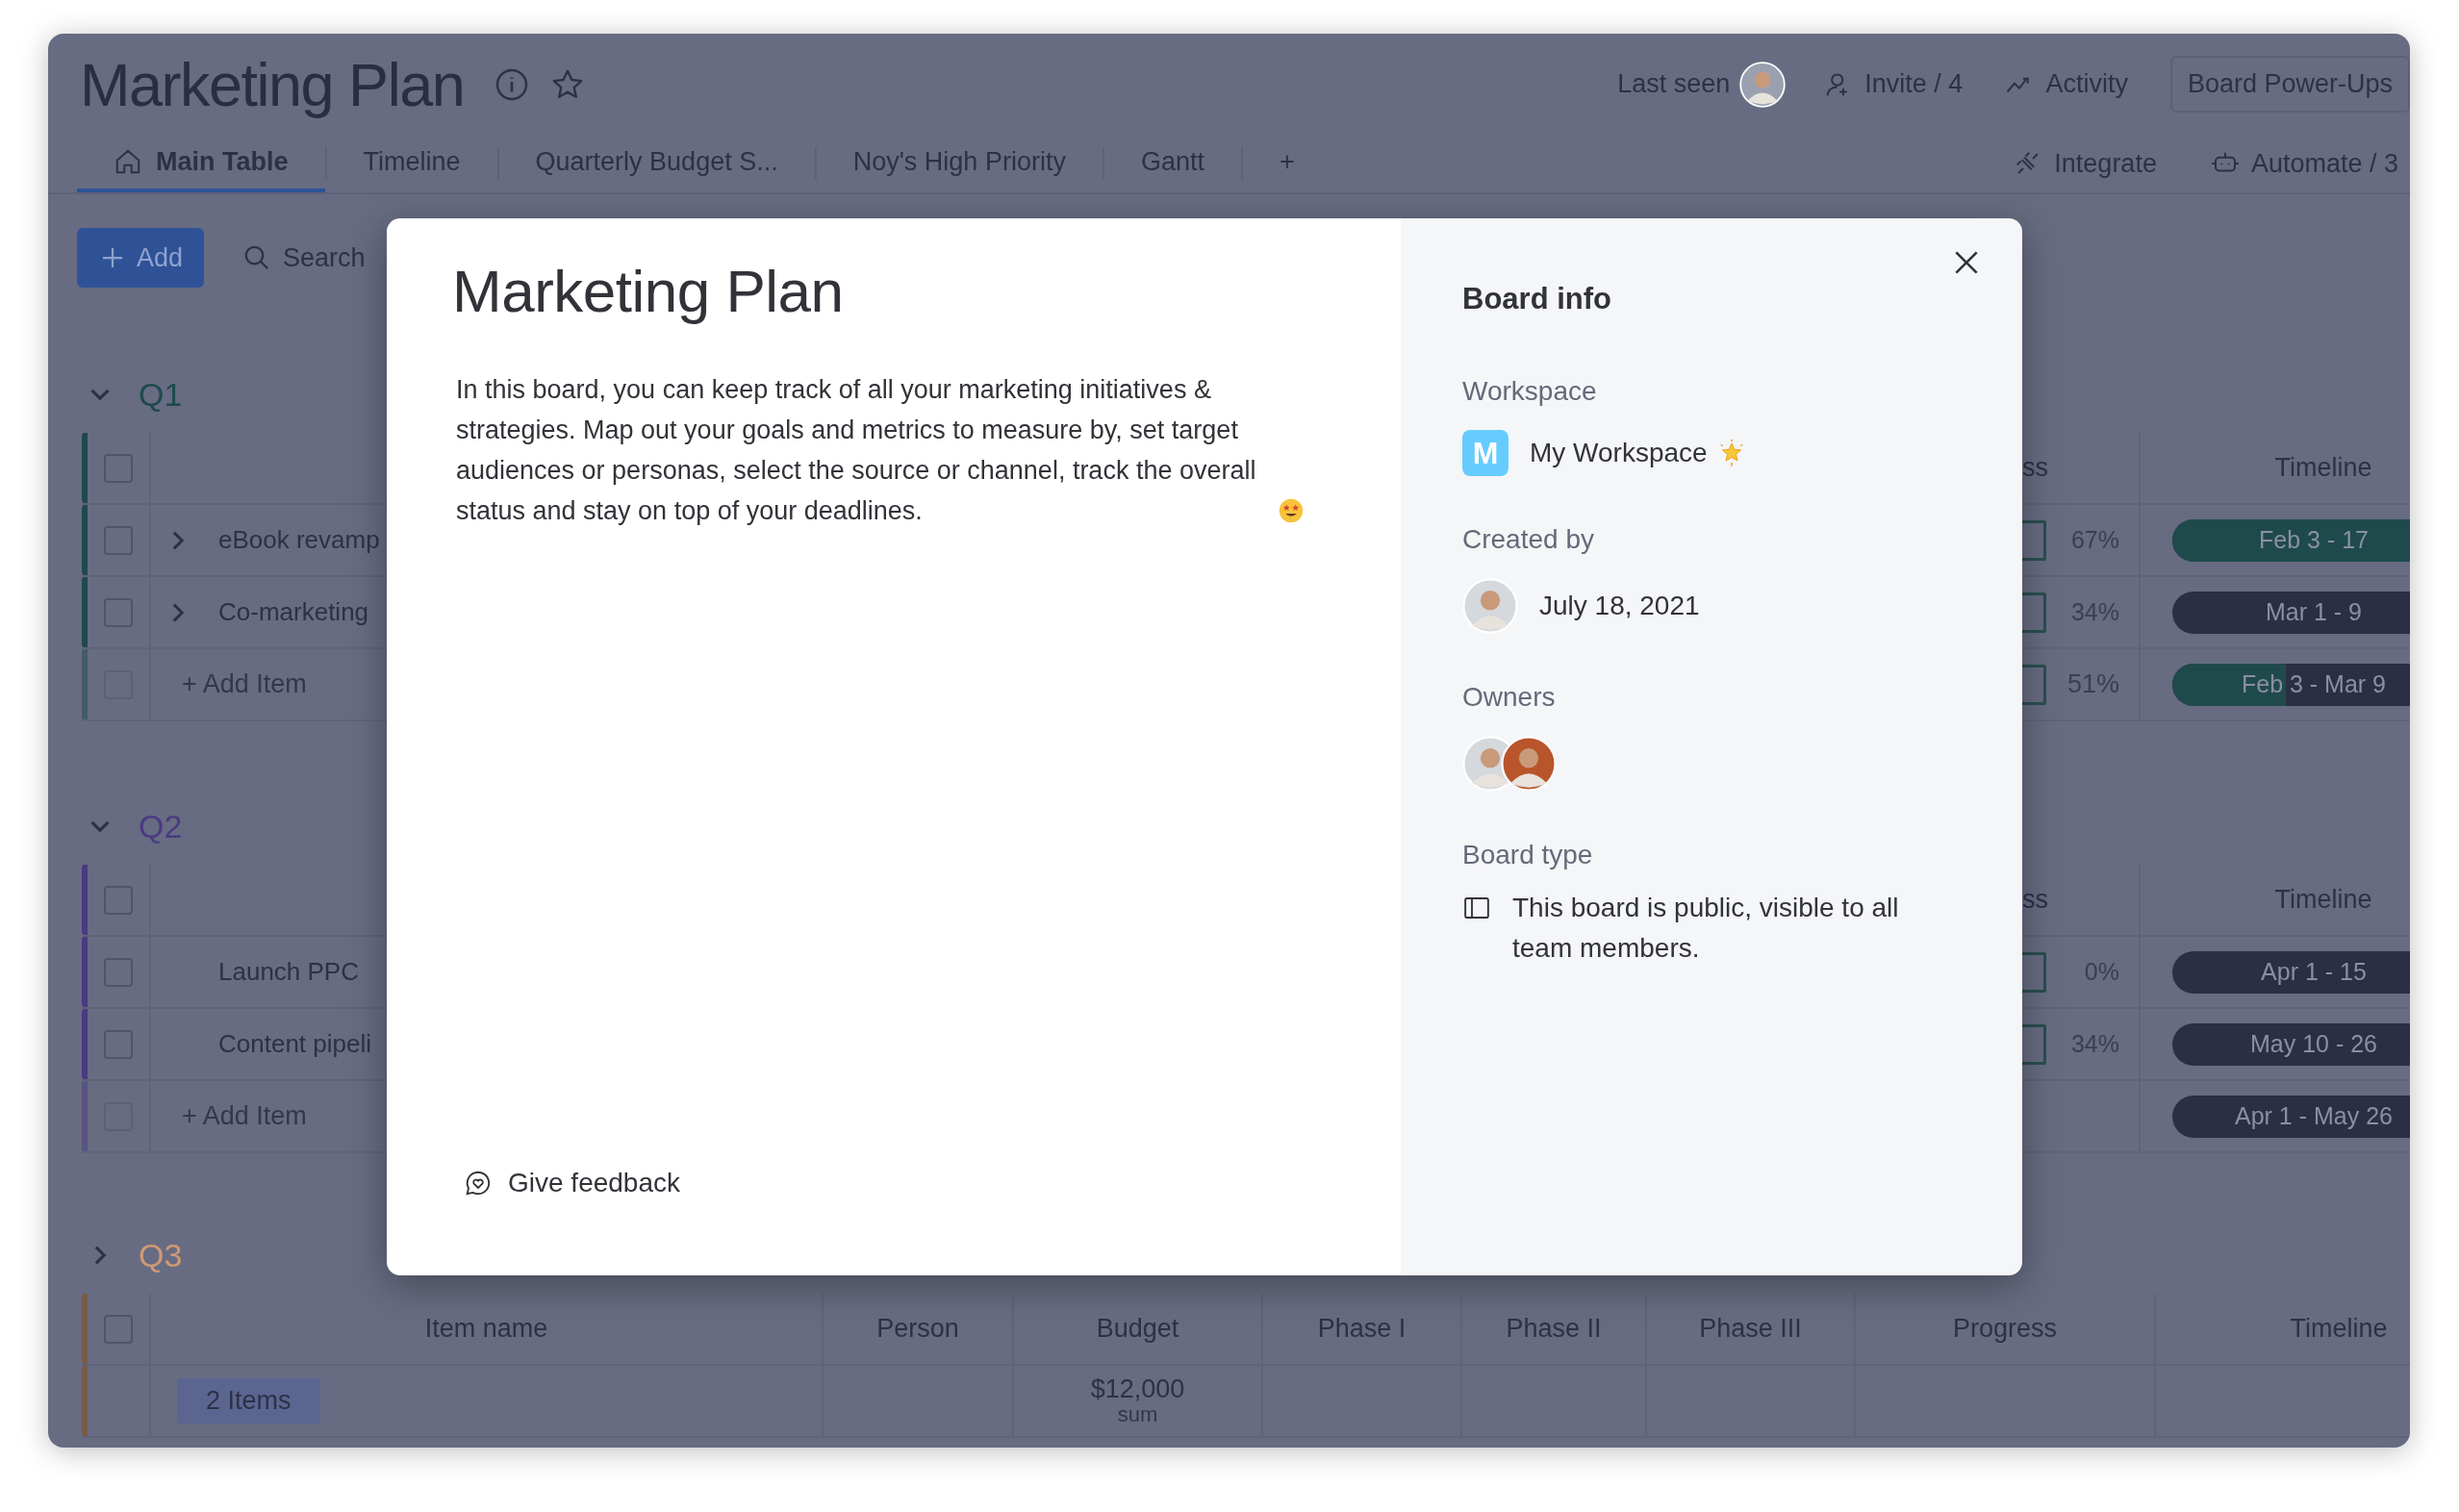 The width and height of the screenshot is (2459, 1512). What do you see at coordinates (1137, 1329) in the screenshot?
I see `column-header: Budget` at bounding box center [1137, 1329].